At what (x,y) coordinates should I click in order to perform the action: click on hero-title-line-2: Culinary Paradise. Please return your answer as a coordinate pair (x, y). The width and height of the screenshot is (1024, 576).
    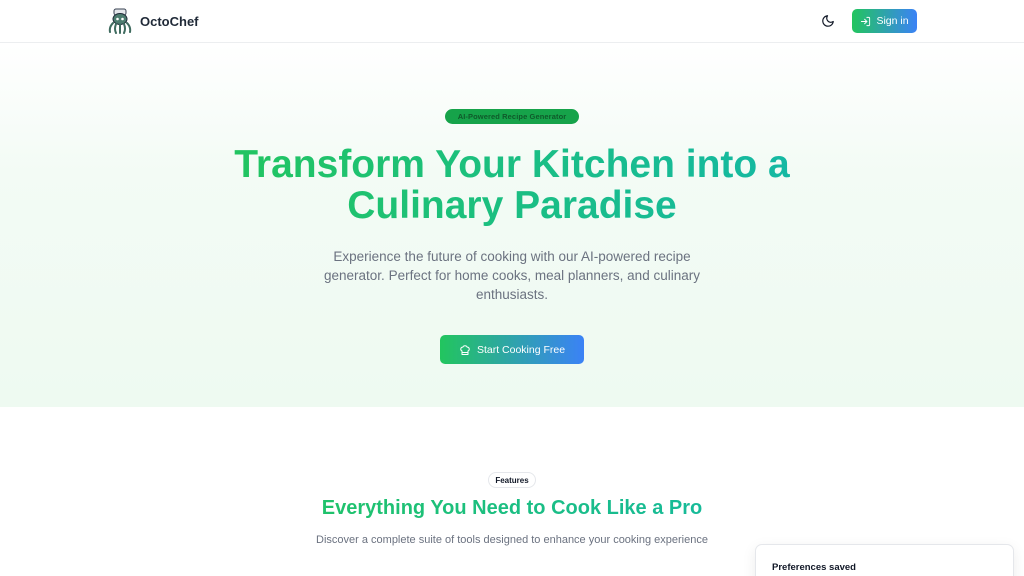
    Looking at the image, I should click on (512, 205).